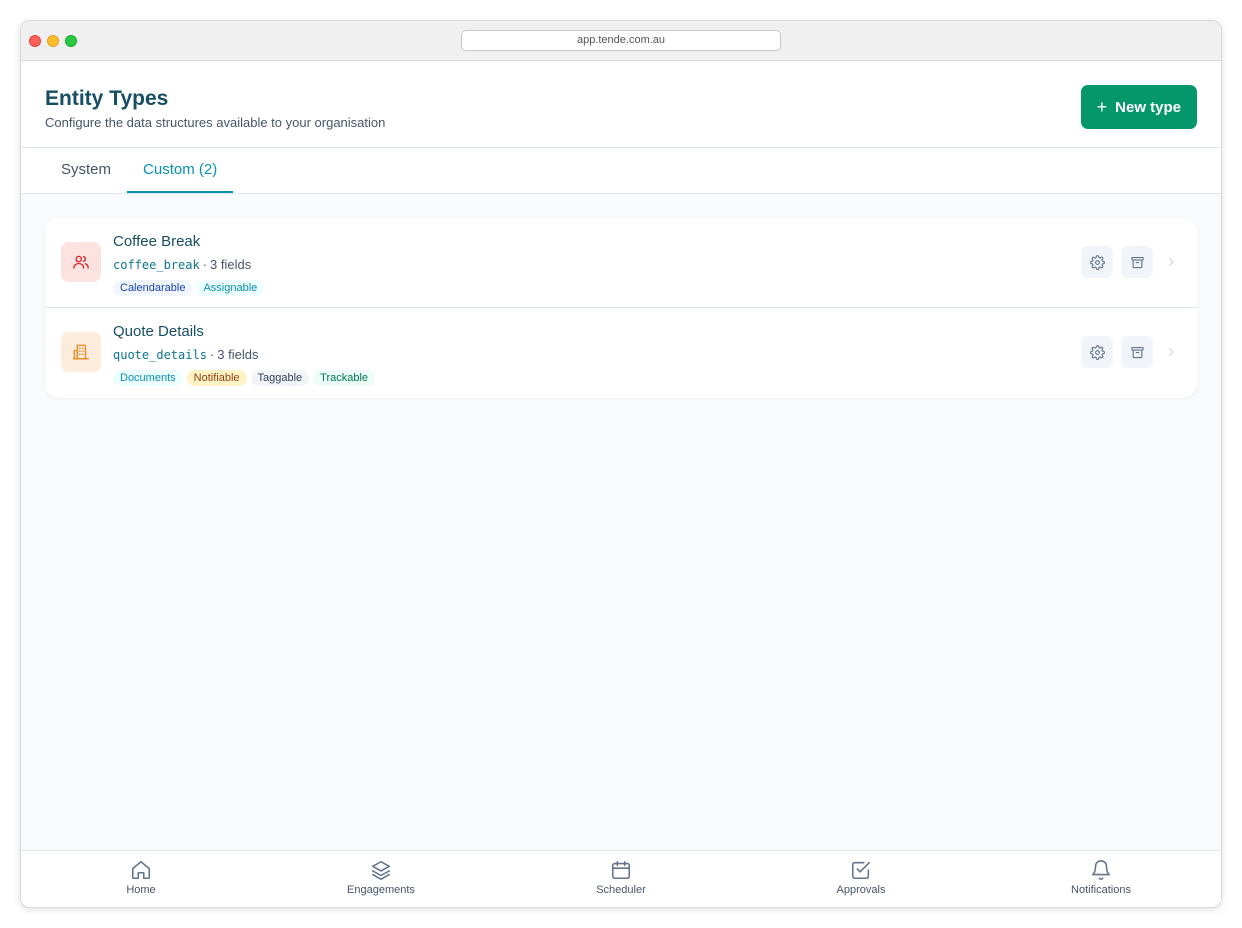 The width and height of the screenshot is (1242, 928). Describe the element at coordinates (141, 890) in the screenshot. I see `nav-home-label: Home` at that location.